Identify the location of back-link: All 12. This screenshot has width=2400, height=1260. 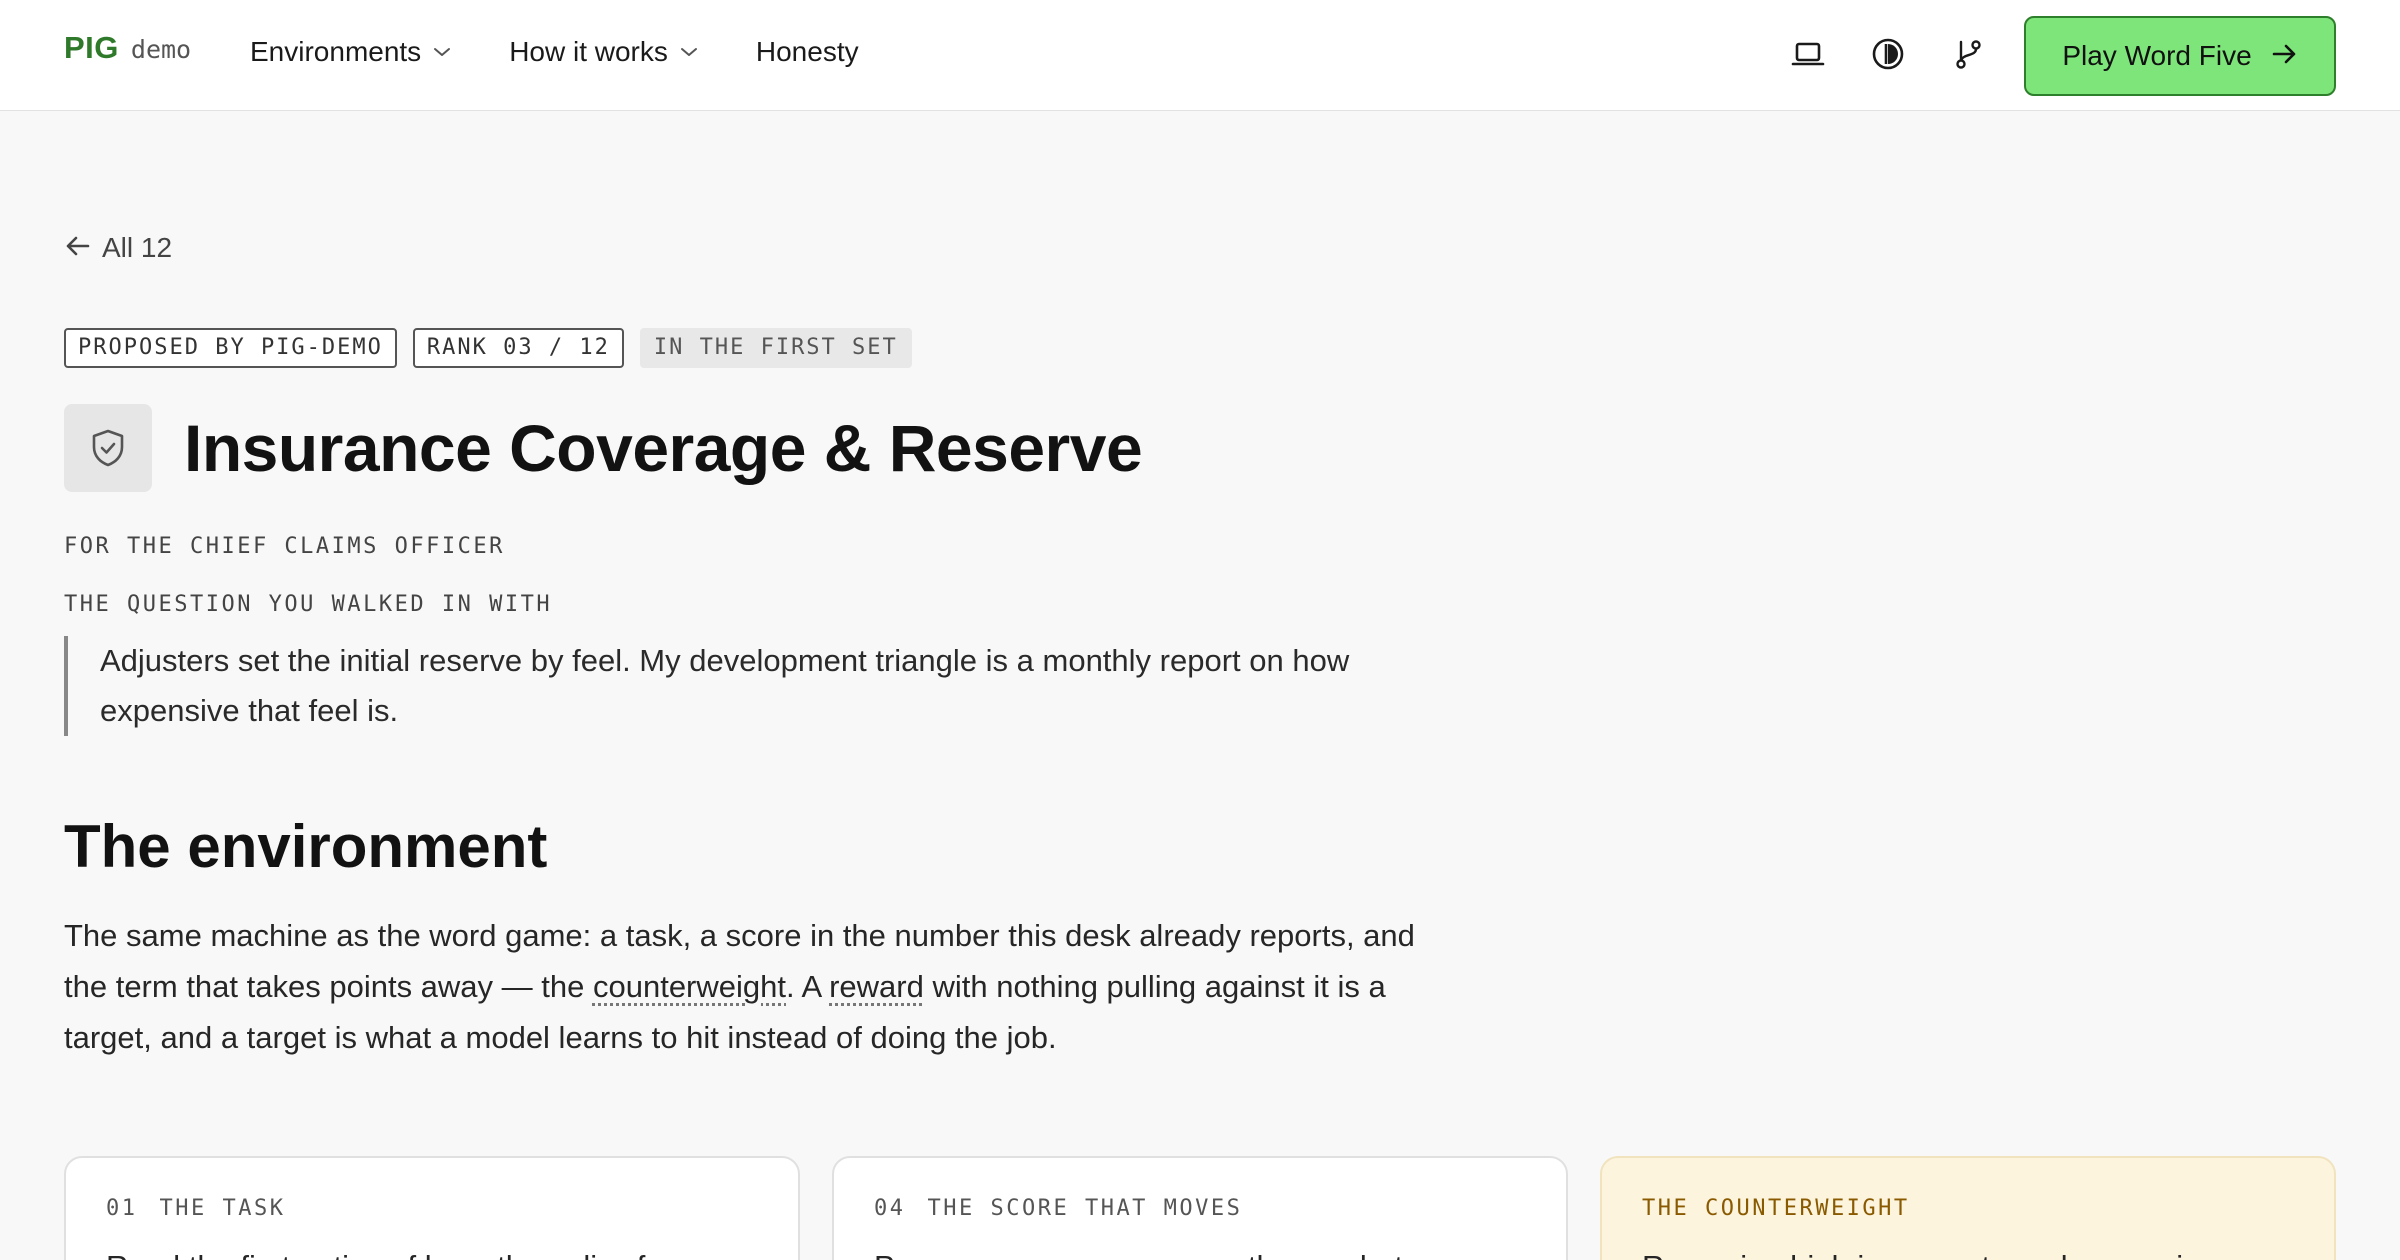
(118, 248).